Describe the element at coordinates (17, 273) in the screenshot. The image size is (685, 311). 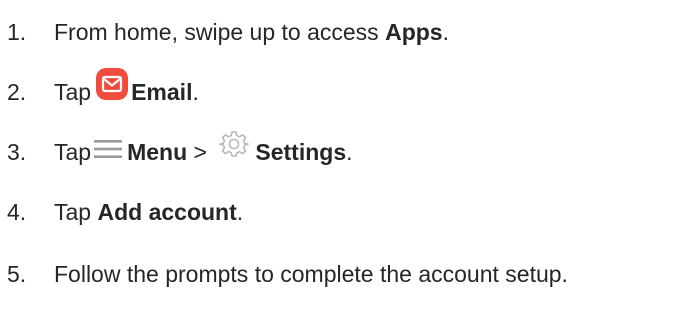
I see `step-number: 5.` at that location.